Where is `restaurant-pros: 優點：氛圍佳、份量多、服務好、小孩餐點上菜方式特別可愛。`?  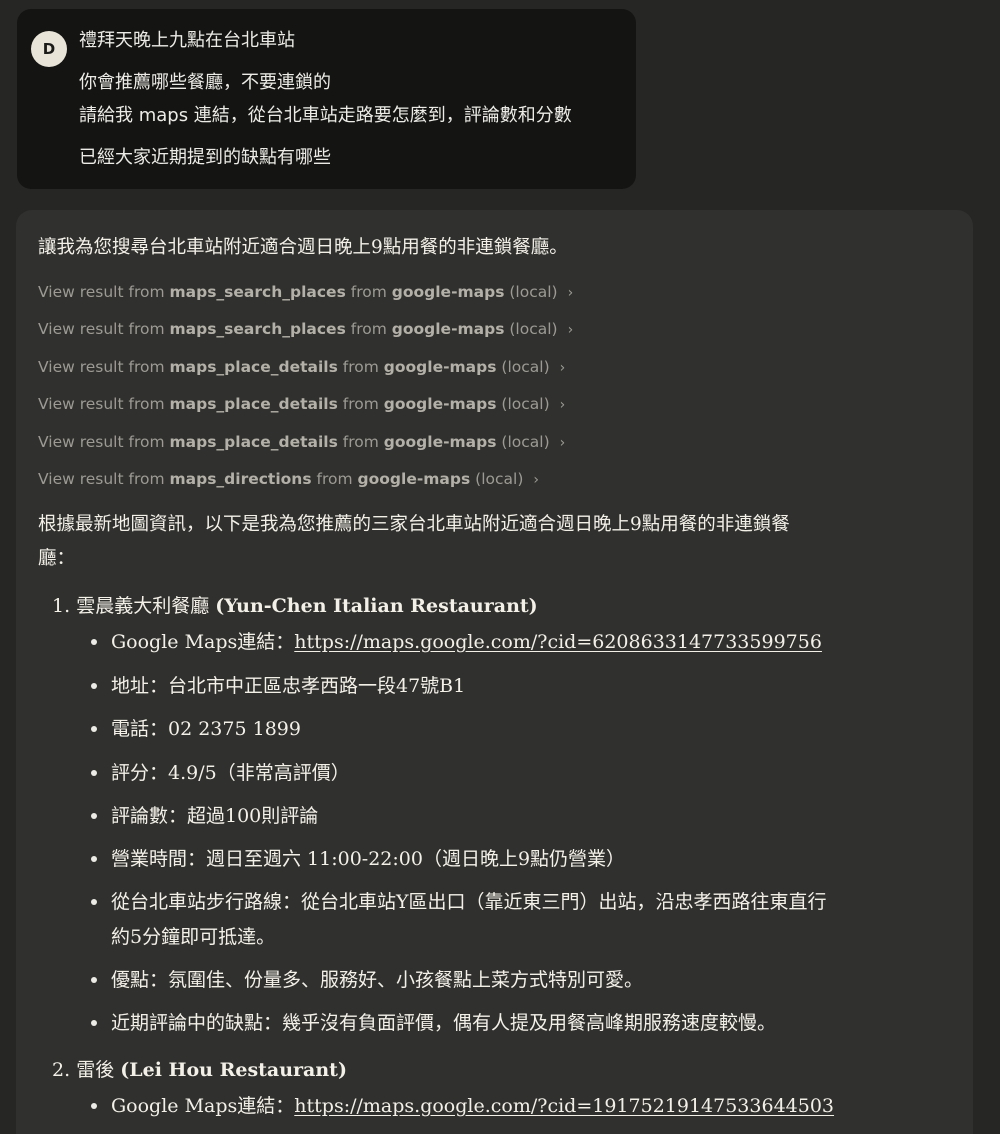 restaurant-pros: 優點：氛圍佳、份量多、服務好、小孩餐點上菜方式特別可愛。 is located at coordinates (377, 980).